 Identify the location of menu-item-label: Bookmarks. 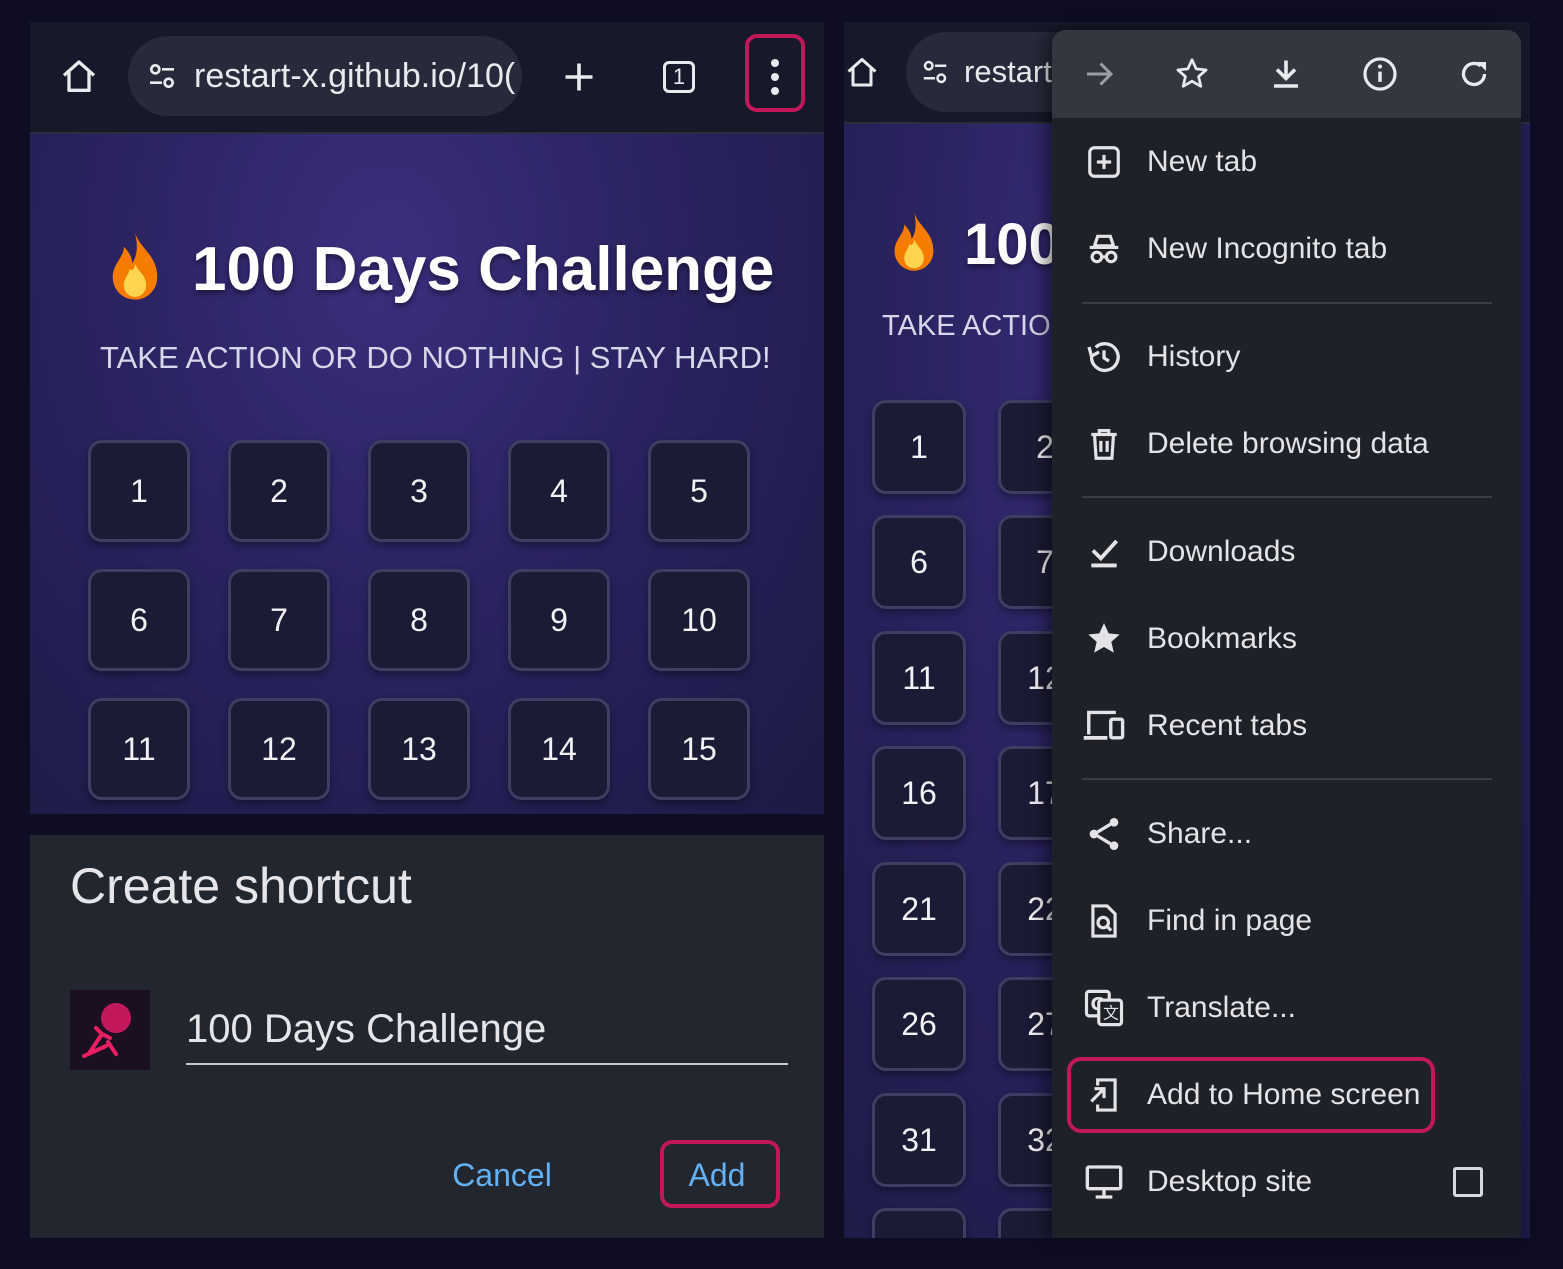
(1222, 638).